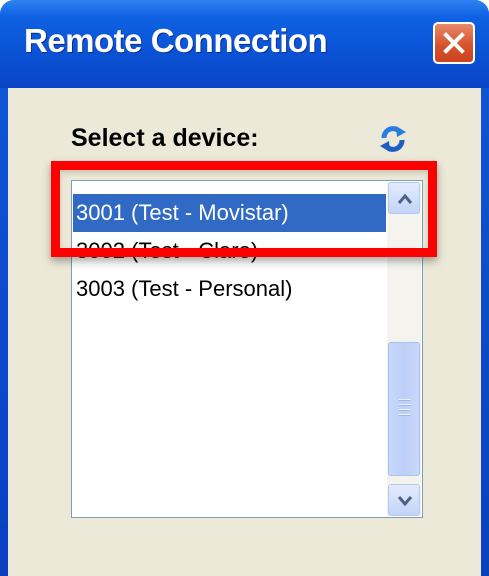 This screenshot has height=576, width=489. I want to click on close-button, so click(454, 43).